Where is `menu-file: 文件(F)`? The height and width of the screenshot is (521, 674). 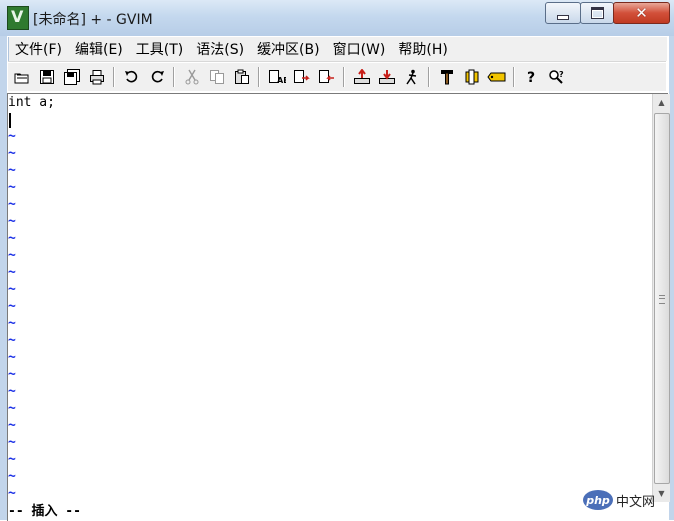 menu-file: 文件(F) is located at coordinates (38, 49).